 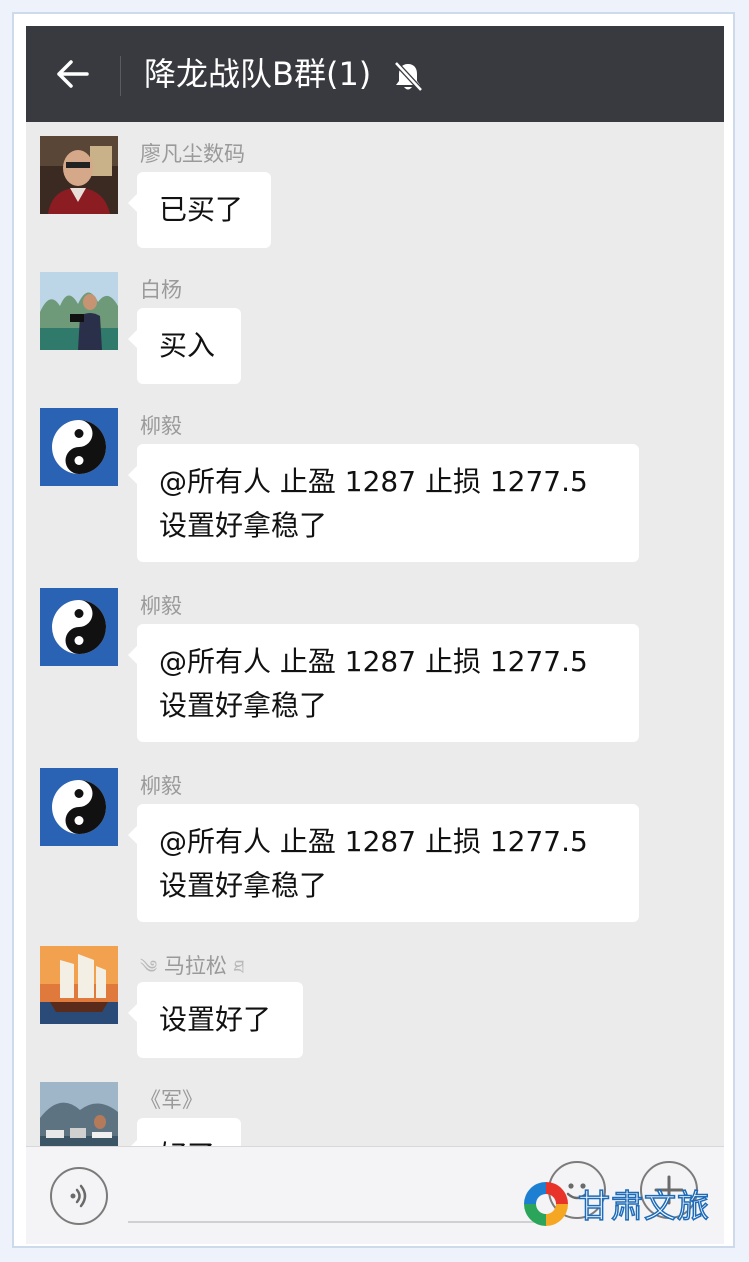 I want to click on message-bubble: 好了, so click(x=184, y=1132).